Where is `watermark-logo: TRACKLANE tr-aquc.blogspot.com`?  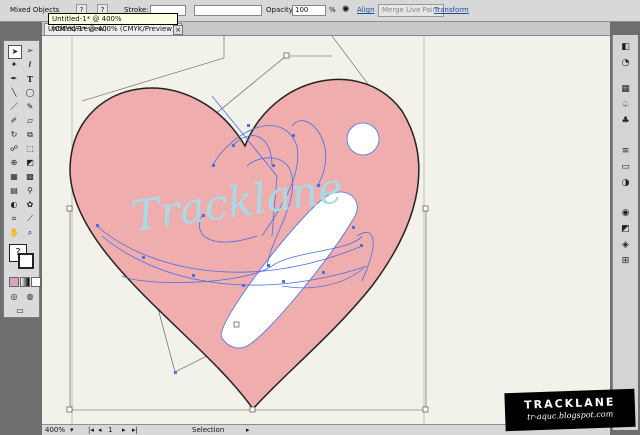
watermark-logo: TRACKLANE tr-aquc.blogspot.com is located at coordinates (570, 410).